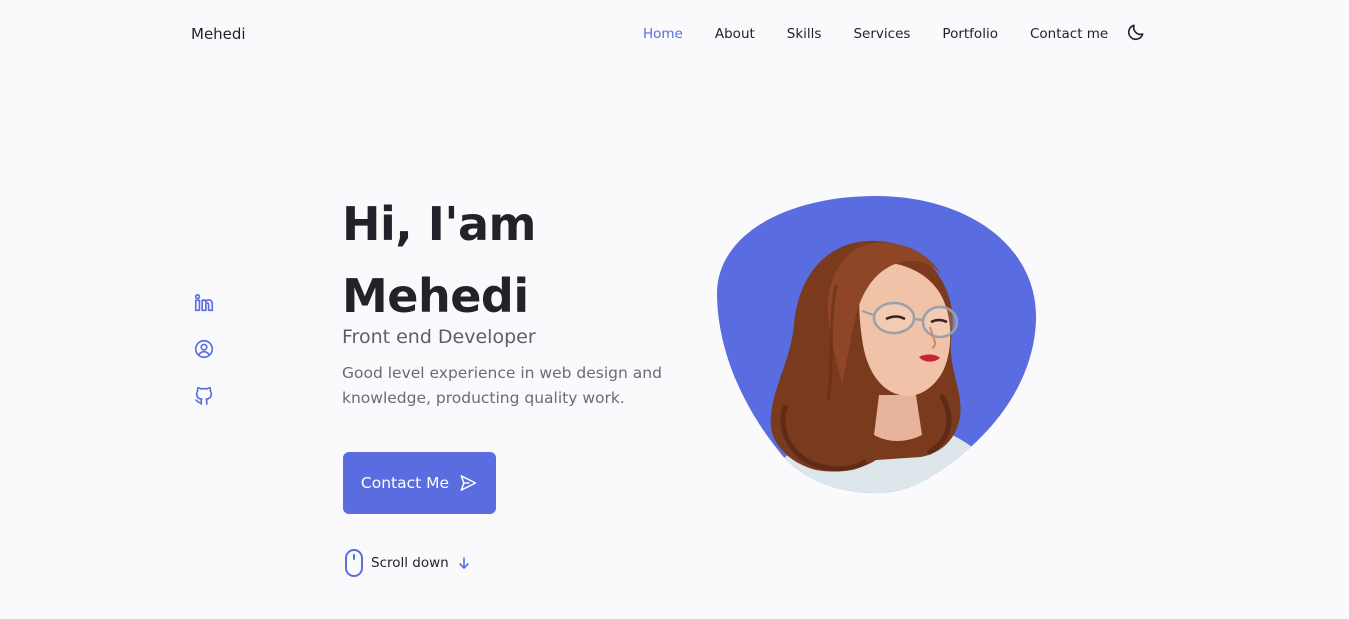 The width and height of the screenshot is (1349, 619). I want to click on github-icon, so click(205, 396).